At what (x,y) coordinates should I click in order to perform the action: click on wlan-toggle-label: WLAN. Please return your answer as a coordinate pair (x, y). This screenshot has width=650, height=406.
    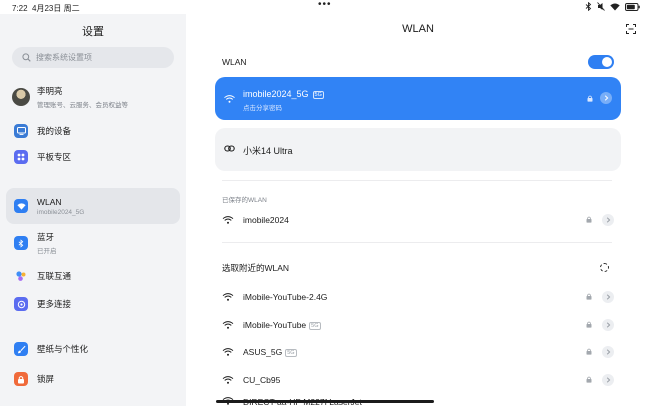
    Looking at the image, I should click on (234, 62).